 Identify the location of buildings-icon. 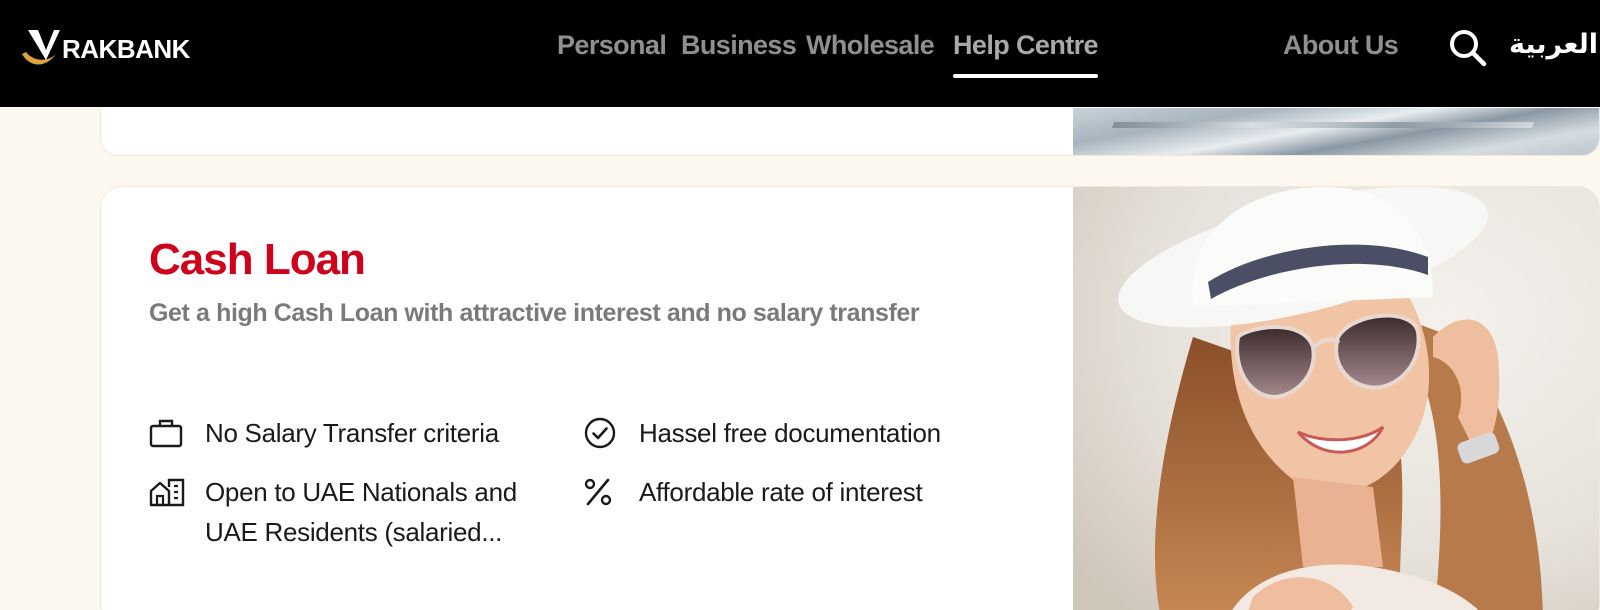
(167, 492).